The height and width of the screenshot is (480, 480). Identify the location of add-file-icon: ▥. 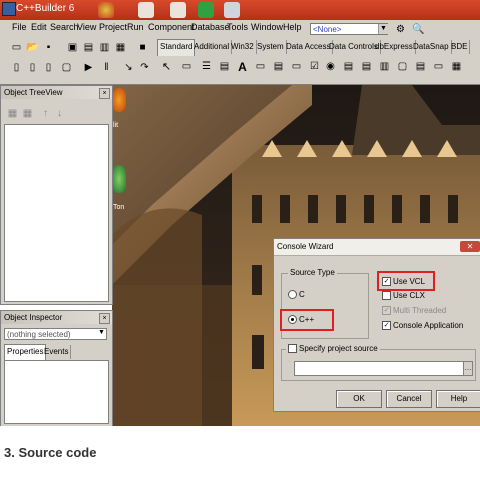
(104, 48).